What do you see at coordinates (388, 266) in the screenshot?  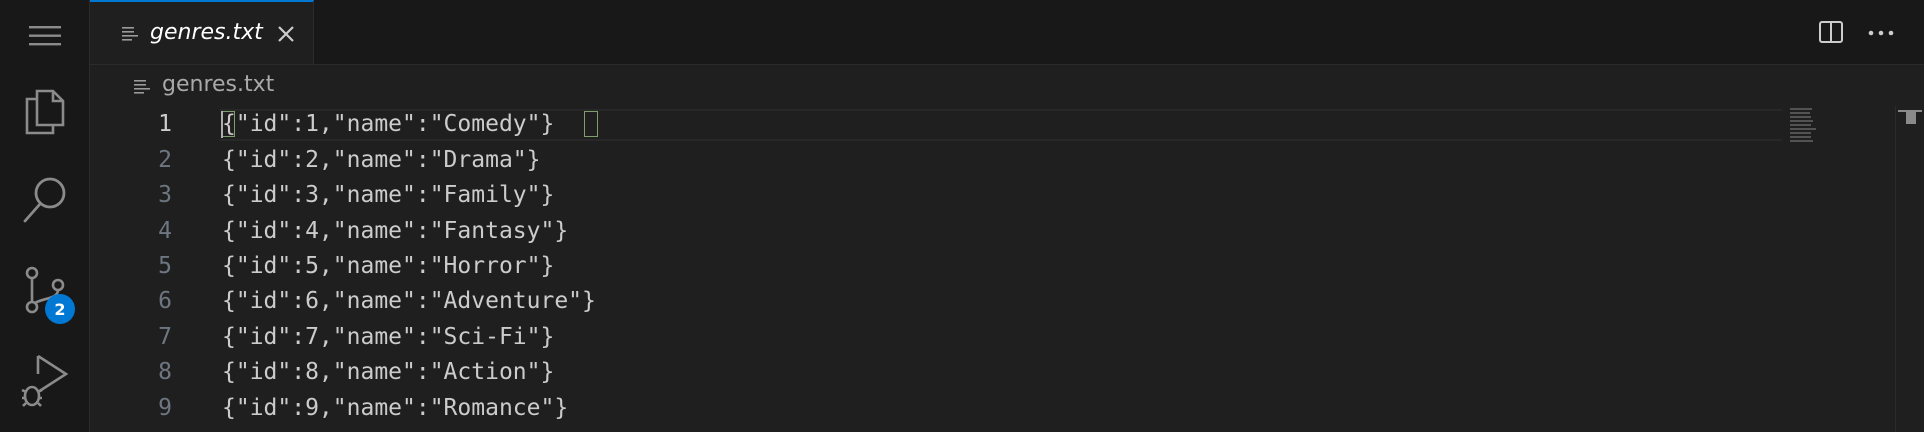 I see `line-text: {"id":5,"name":"Horror"}` at bounding box center [388, 266].